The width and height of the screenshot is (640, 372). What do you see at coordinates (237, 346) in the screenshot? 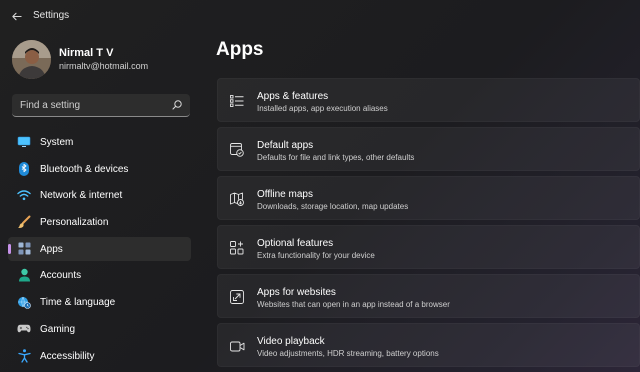
I see `video-icon` at bounding box center [237, 346].